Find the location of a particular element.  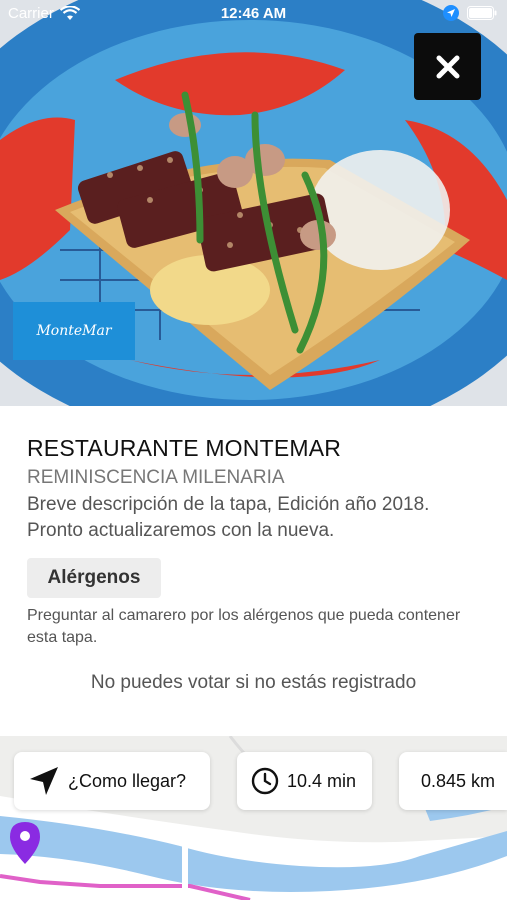

travel-time-label: 10.4 min is located at coordinates (322, 780).